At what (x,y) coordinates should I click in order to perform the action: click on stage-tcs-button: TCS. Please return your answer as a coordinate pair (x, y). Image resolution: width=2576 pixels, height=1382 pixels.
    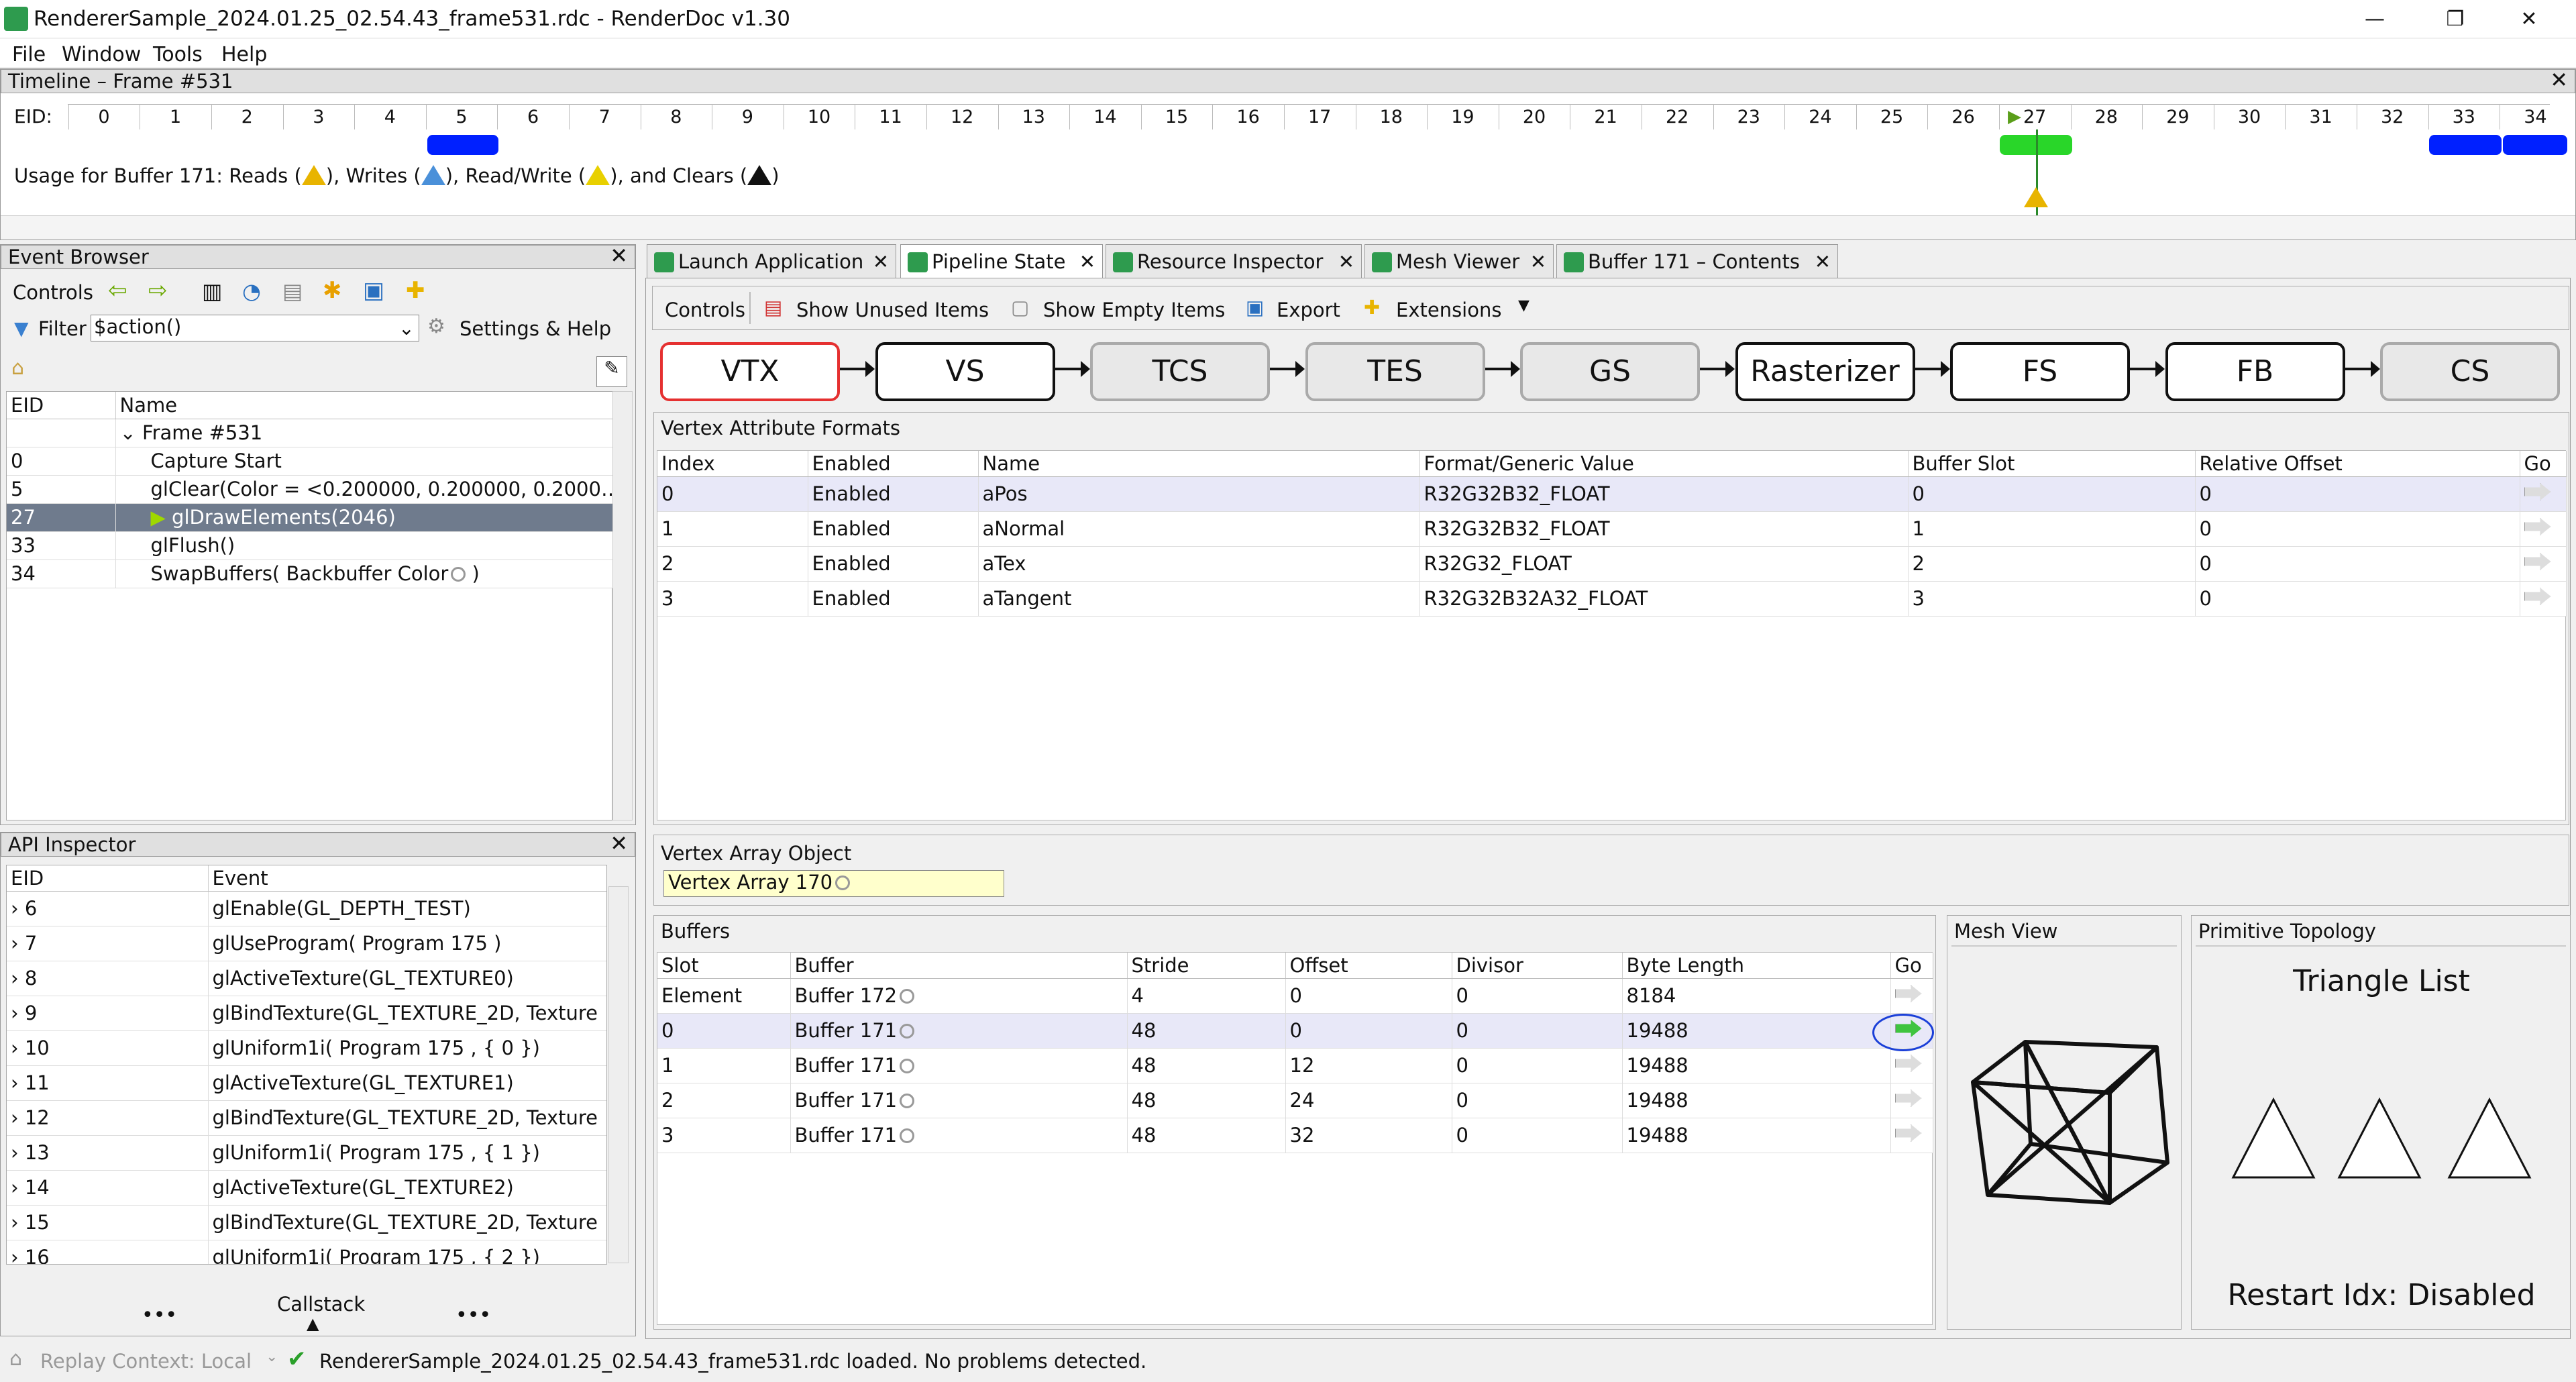
    Looking at the image, I should click on (1180, 371).